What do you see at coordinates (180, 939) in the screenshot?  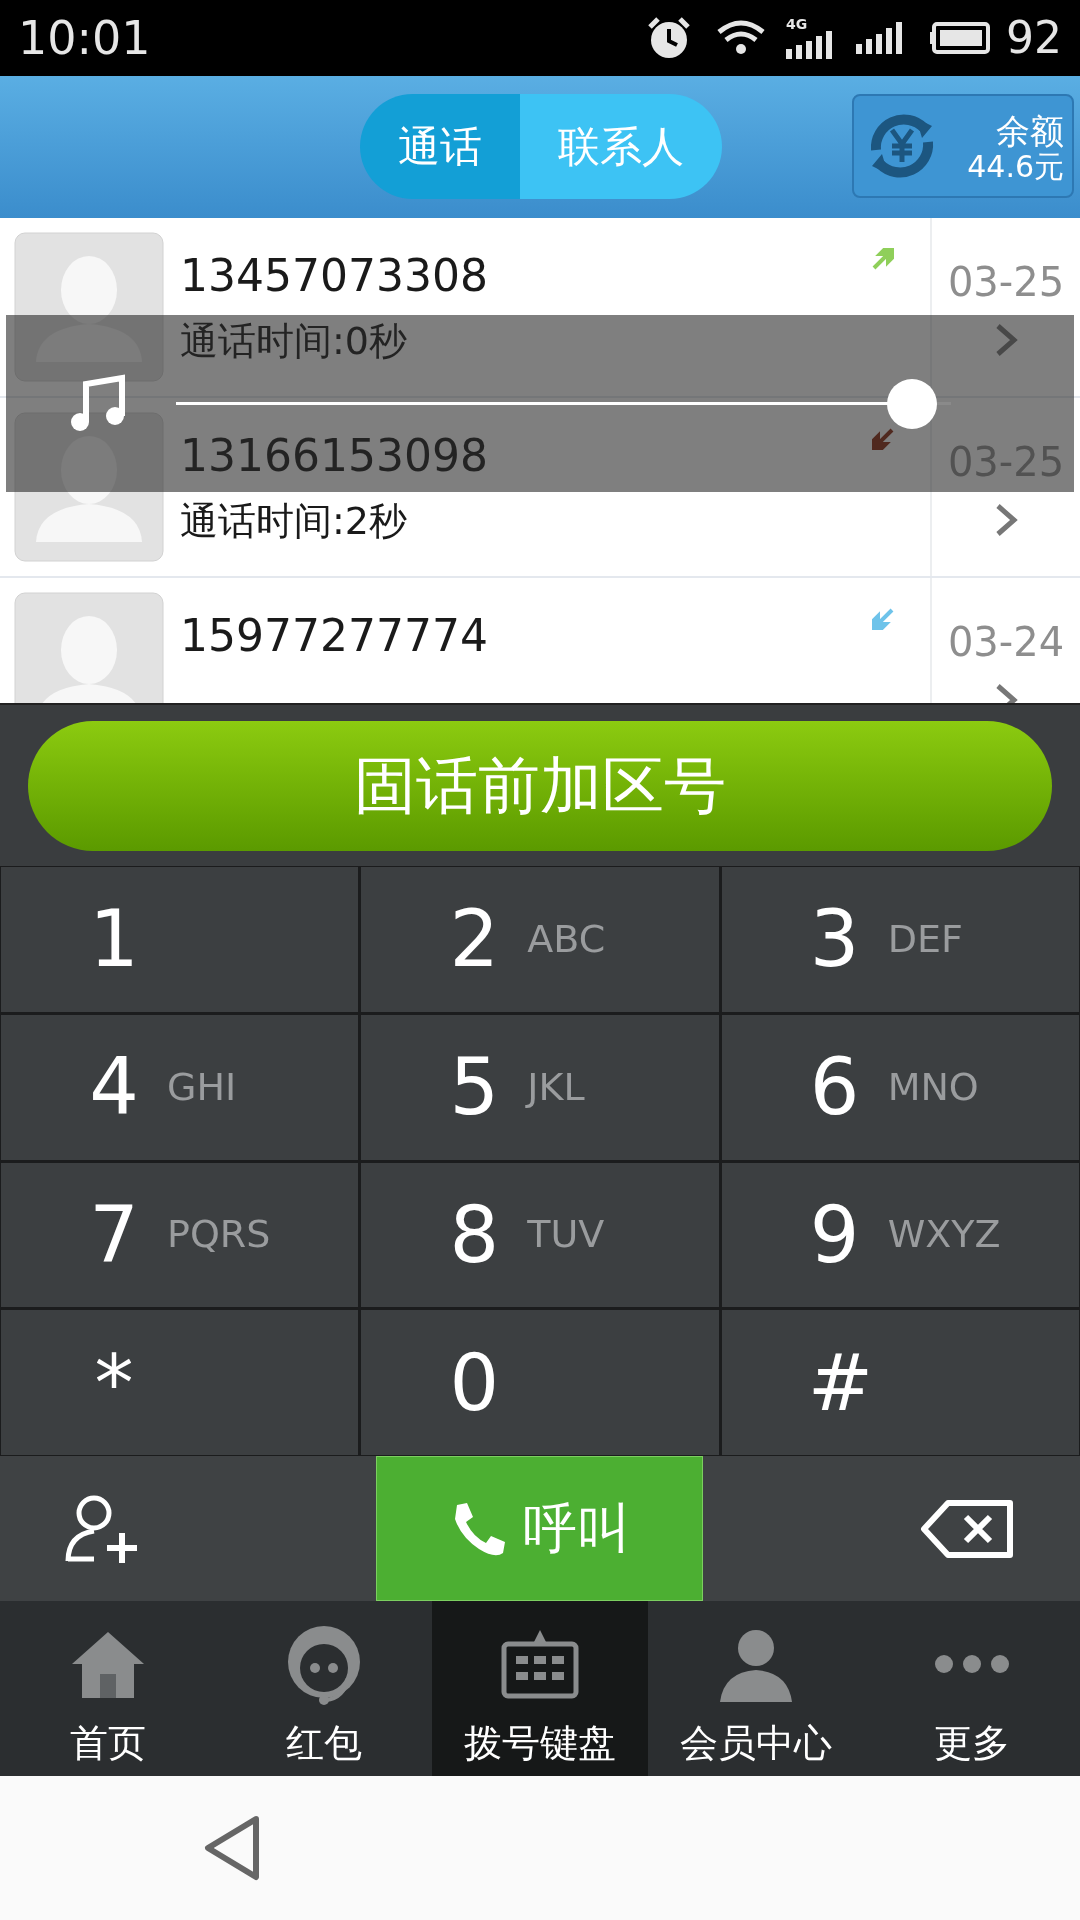 I see `dial-key: 1` at bounding box center [180, 939].